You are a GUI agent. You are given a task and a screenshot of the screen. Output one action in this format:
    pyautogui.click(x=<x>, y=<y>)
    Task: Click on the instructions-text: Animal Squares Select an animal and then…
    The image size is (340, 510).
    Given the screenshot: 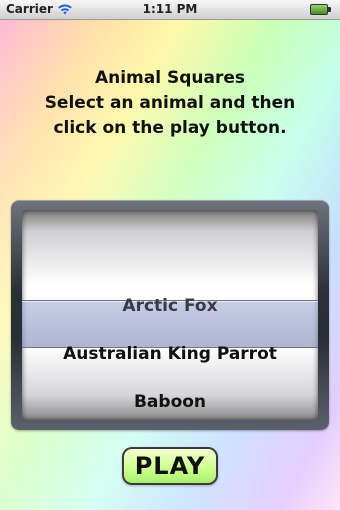 What is the action you would take?
    pyautogui.click(x=170, y=103)
    